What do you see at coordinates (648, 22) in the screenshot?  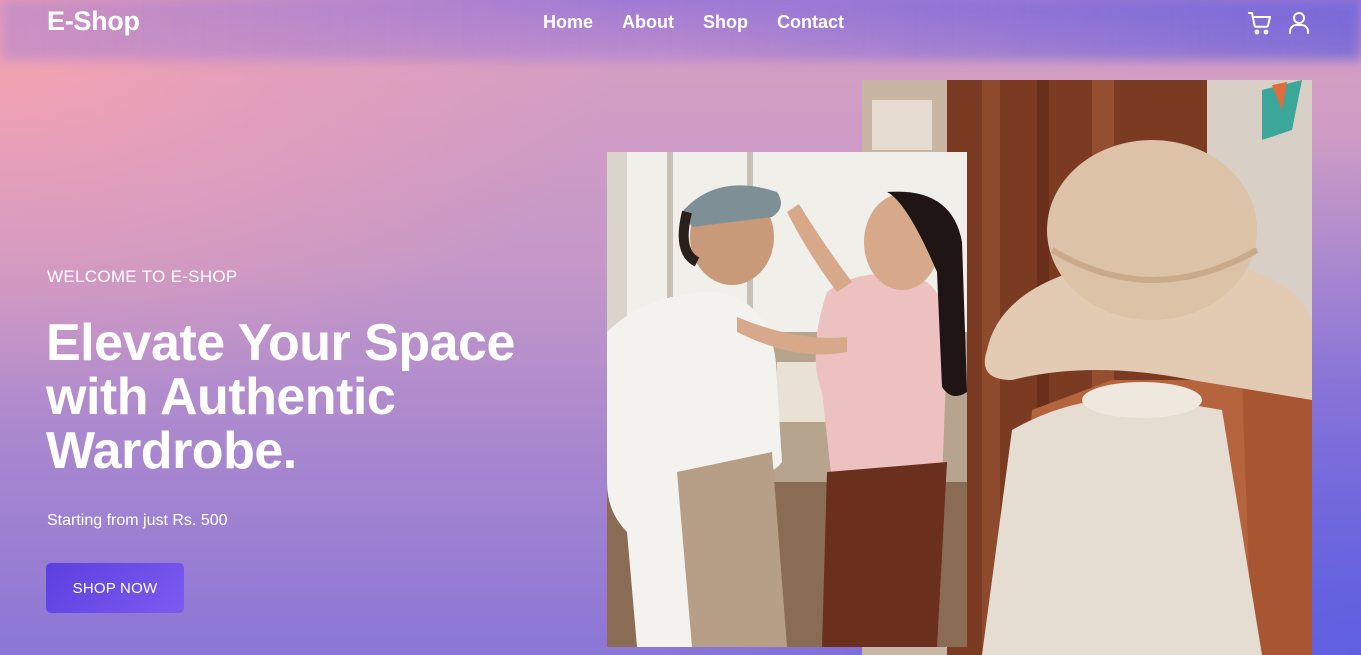 I see `nav-about: About` at bounding box center [648, 22].